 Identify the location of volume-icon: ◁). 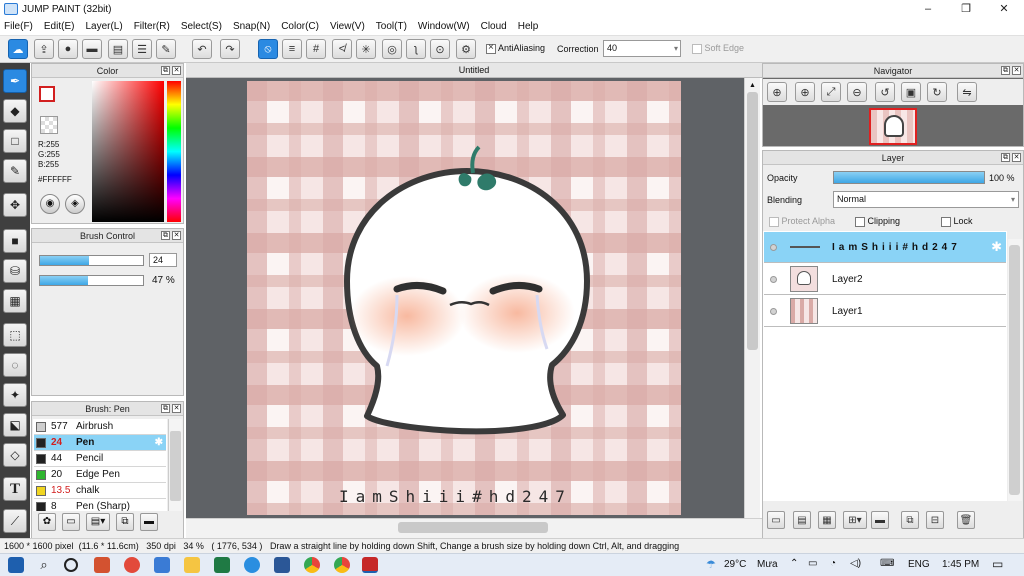
(855, 563).